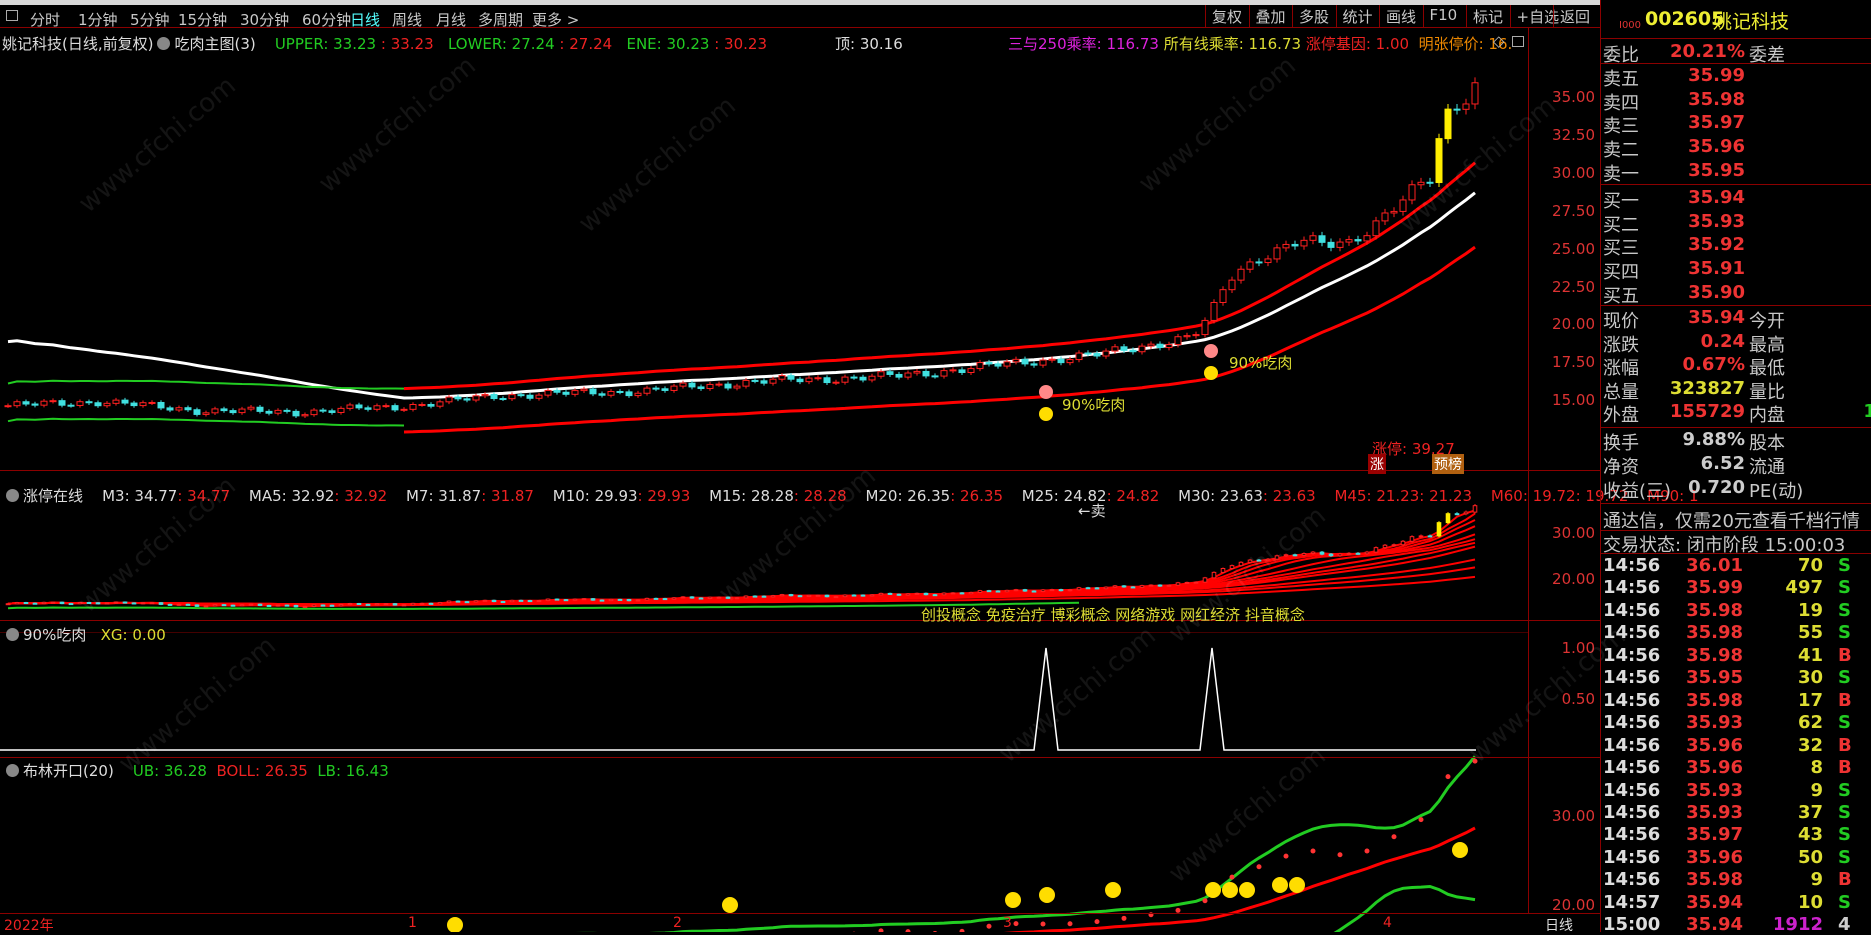 The width and height of the screenshot is (1871, 935). I want to click on toolbar-button: 统计, so click(1357, 16).